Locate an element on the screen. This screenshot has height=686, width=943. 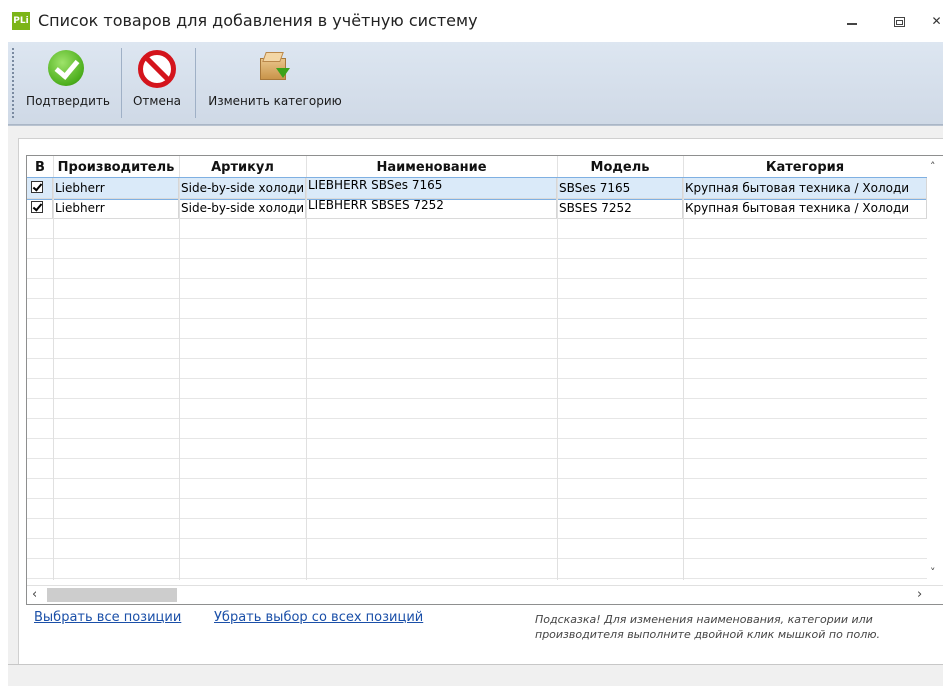
scroll-left-icon: ‹ is located at coordinates (34, 594).